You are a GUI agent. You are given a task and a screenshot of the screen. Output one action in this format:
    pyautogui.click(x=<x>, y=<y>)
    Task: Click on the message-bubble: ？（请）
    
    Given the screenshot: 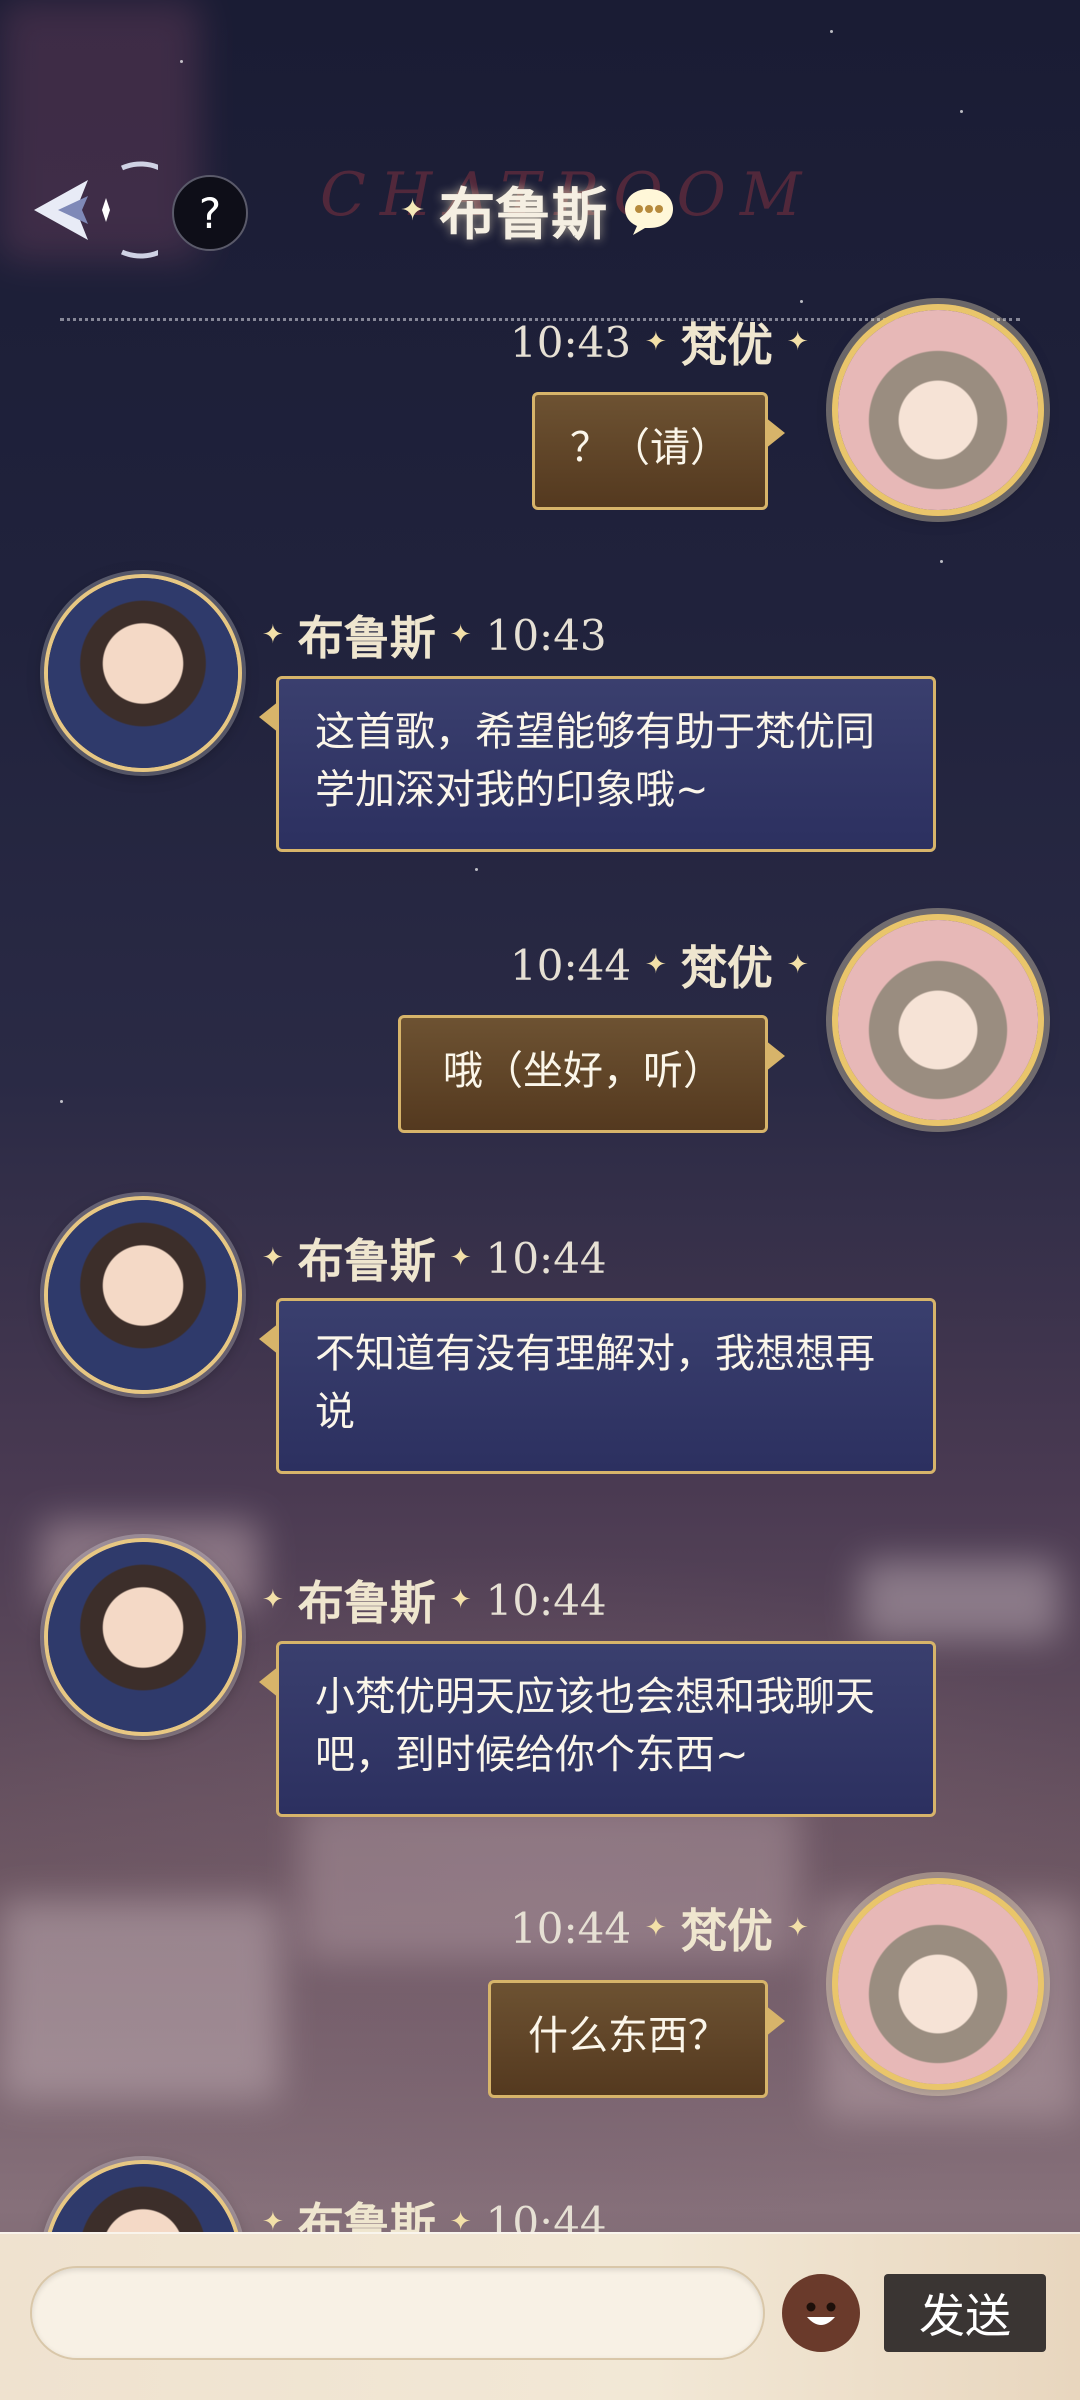 What is the action you would take?
    pyautogui.click(x=658, y=451)
    